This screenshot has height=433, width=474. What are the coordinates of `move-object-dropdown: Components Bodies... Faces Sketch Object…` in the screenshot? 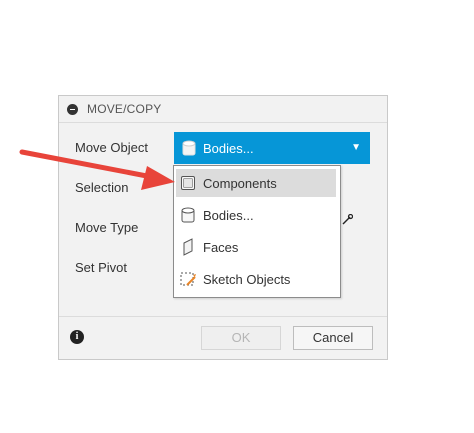 It's located at (257, 231).